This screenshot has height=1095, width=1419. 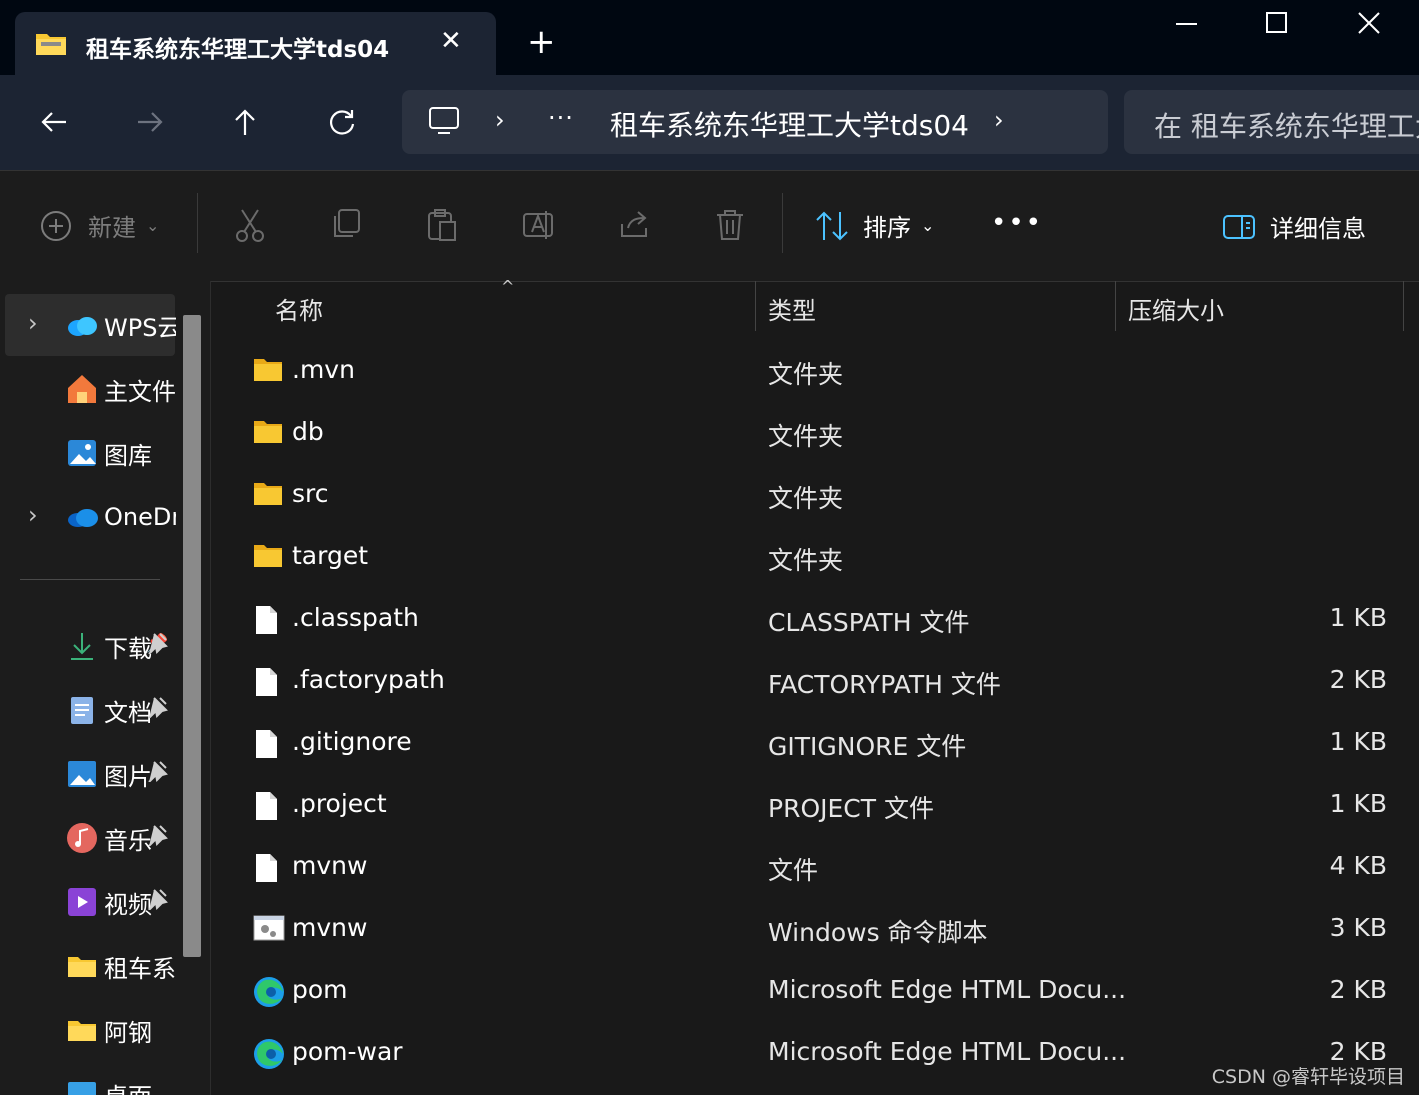 What do you see at coordinates (1017, 223) in the screenshot?
I see `more-options-button: •••` at bounding box center [1017, 223].